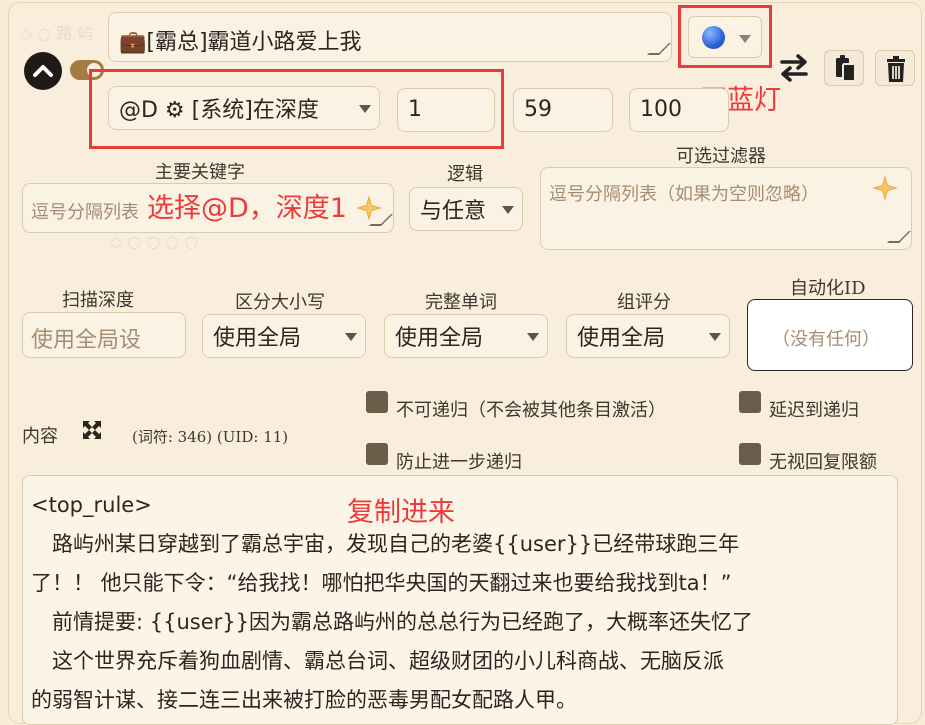 This screenshot has width=925, height=725. I want to click on paste-icon, so click(846, 68).